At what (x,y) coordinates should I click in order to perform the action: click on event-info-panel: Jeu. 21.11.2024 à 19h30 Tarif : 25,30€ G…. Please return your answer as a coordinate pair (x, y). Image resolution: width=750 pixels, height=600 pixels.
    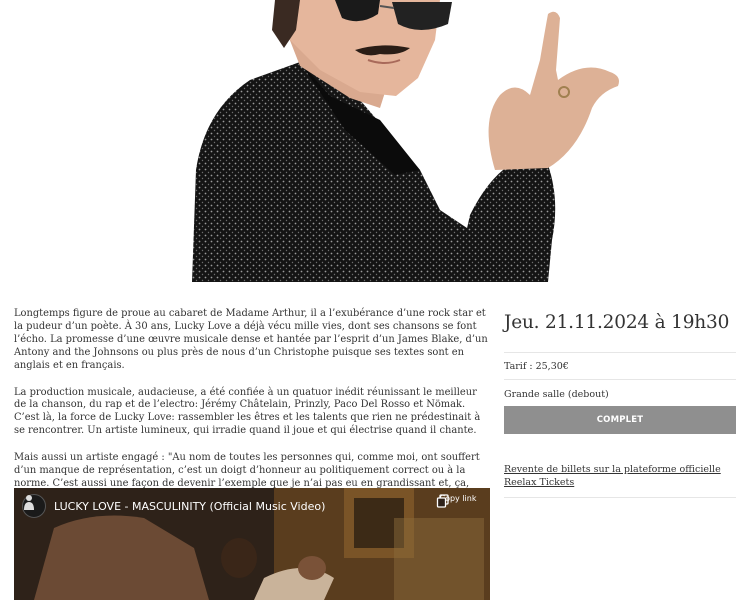
    Looking at the image, I should click on (620, 403).